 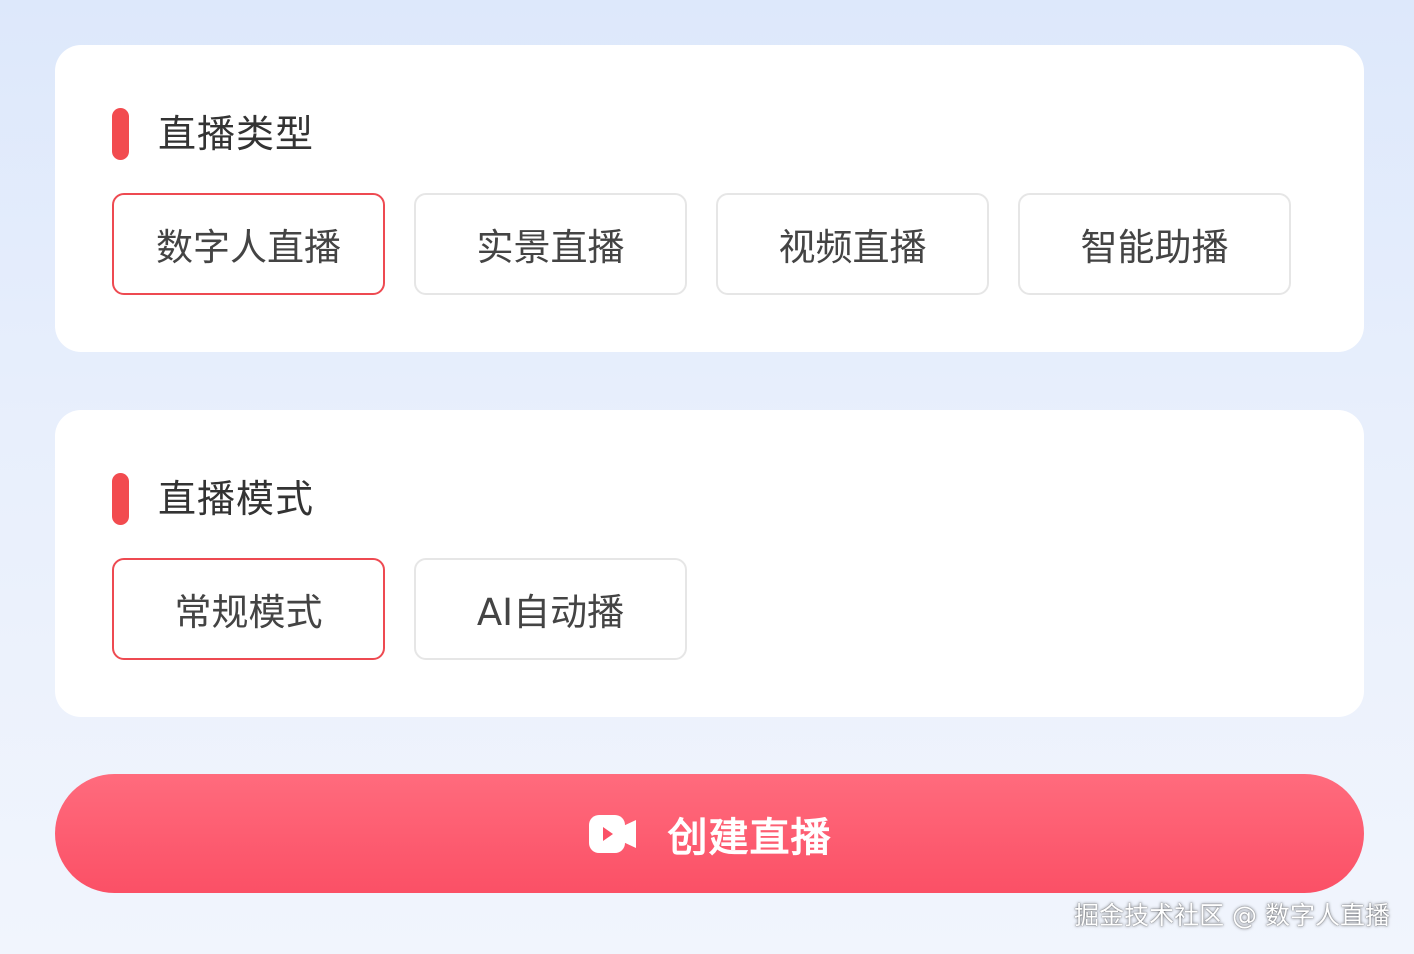 What do you see at coordinates (236, 499) in the screenshot?
I see `live-mode-title: 直播模式` at bounding box center [236, 499].